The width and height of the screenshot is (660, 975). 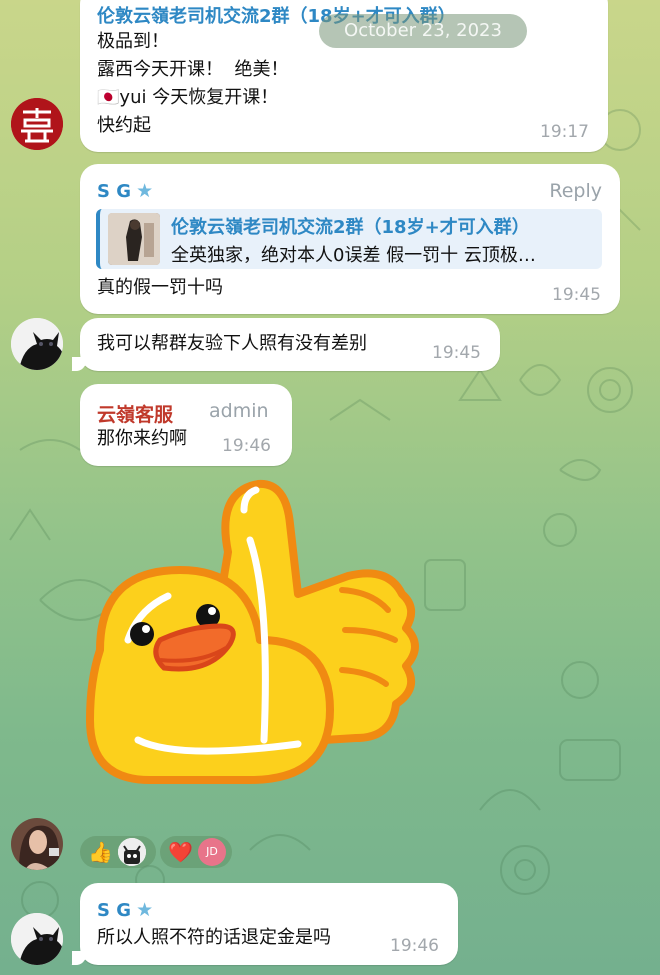 I want to click on robot-icon, so click(x=132, y=852).